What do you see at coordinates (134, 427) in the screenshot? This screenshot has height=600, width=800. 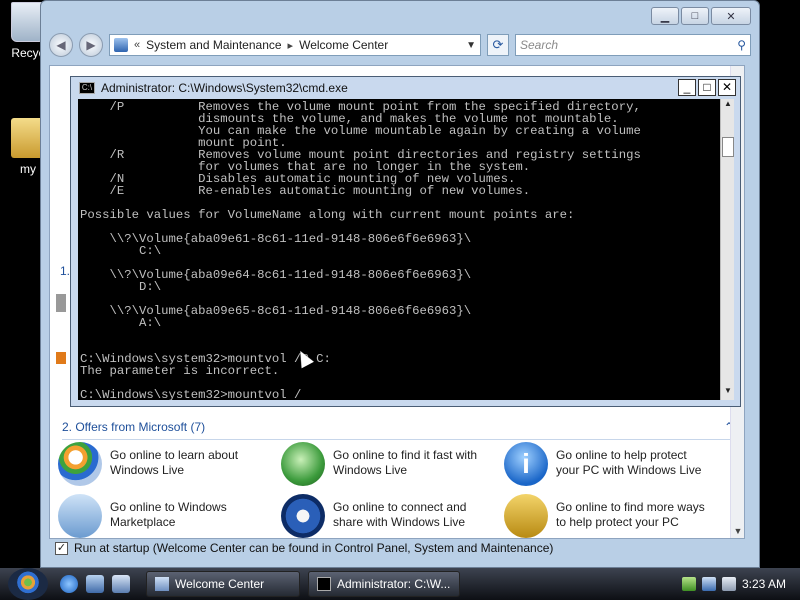 I see `offers-title: 2. Offers from Microsoft (7)` at bounding box center [134, 427].